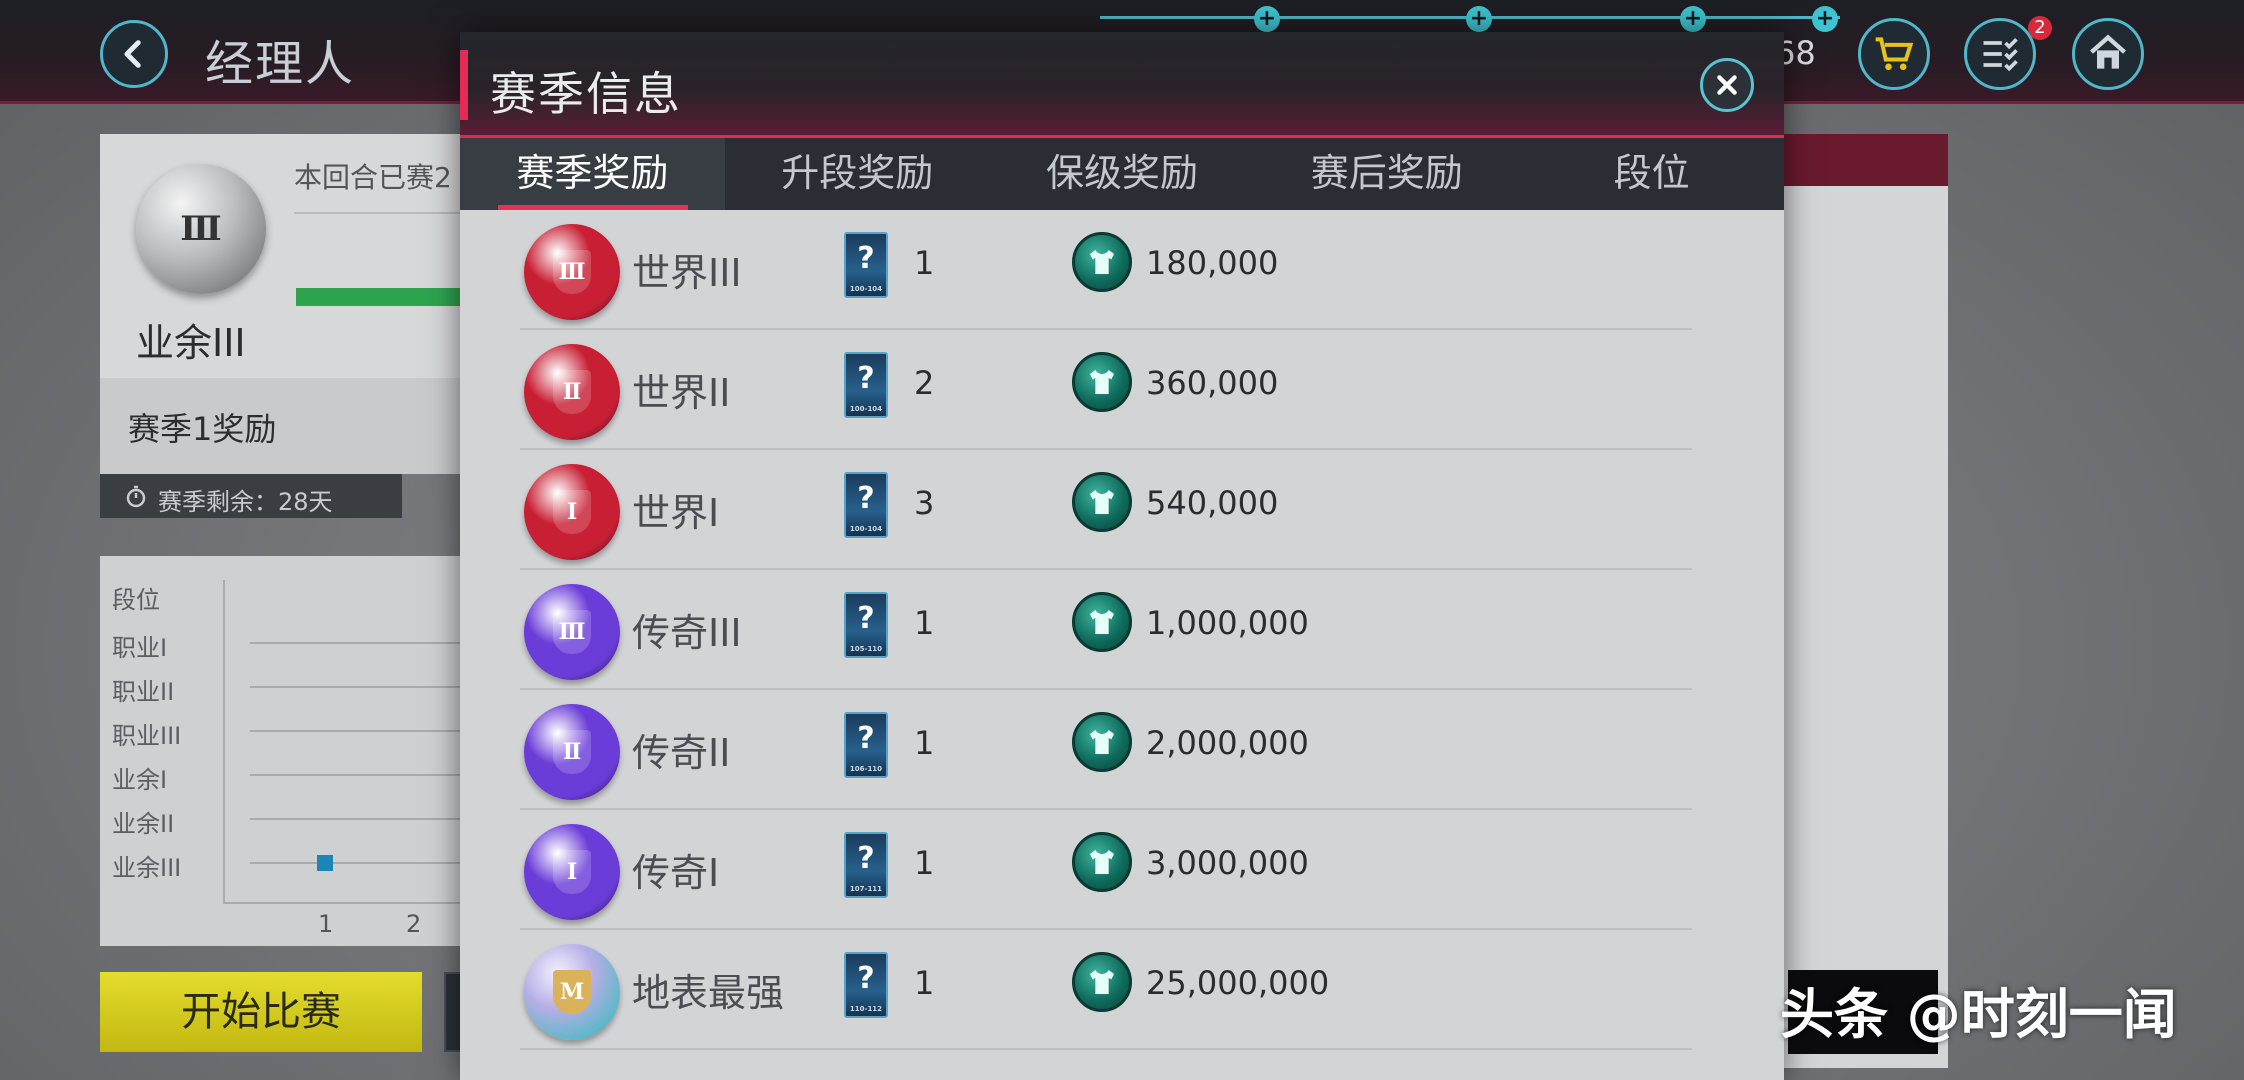  I want to click on tier-name: 地表最强, so click(708, 993).